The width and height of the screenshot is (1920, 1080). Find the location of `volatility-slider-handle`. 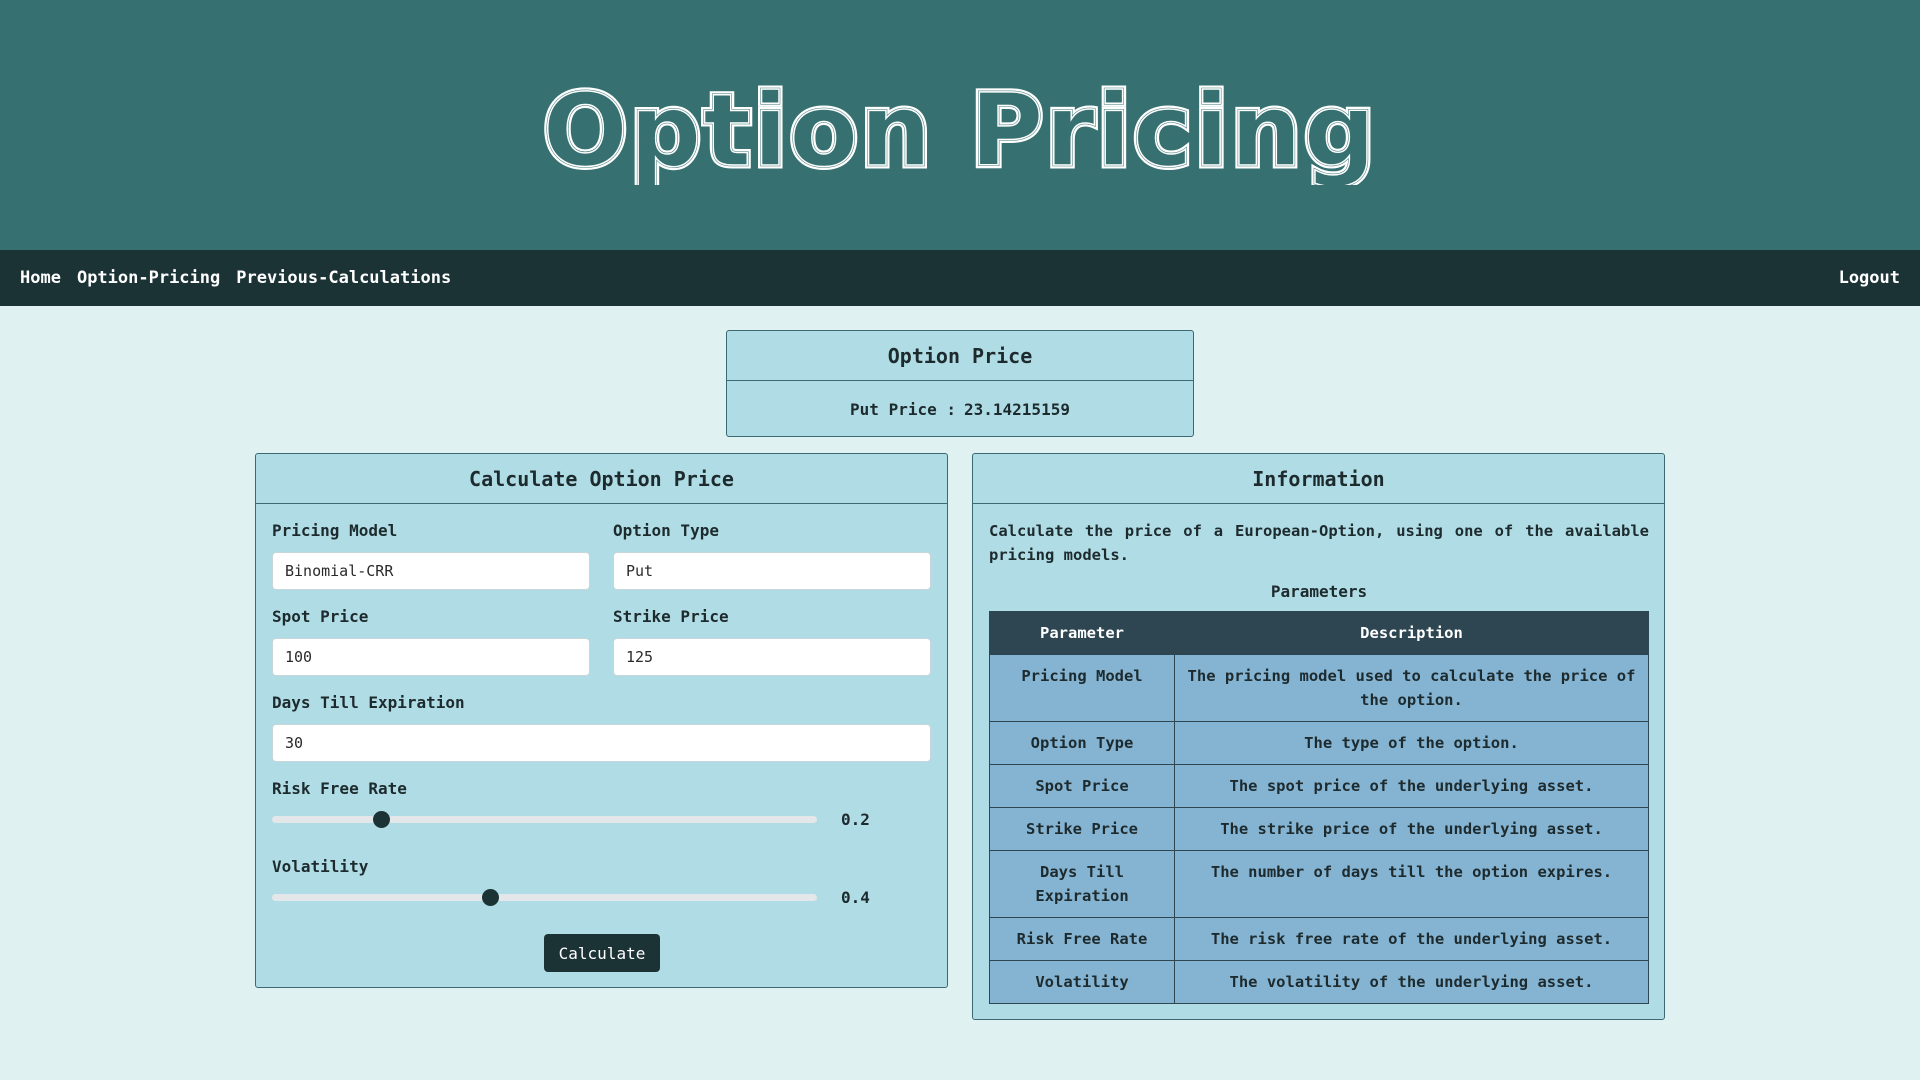

volatility-slider-handle is located at coordinates (490, 897).